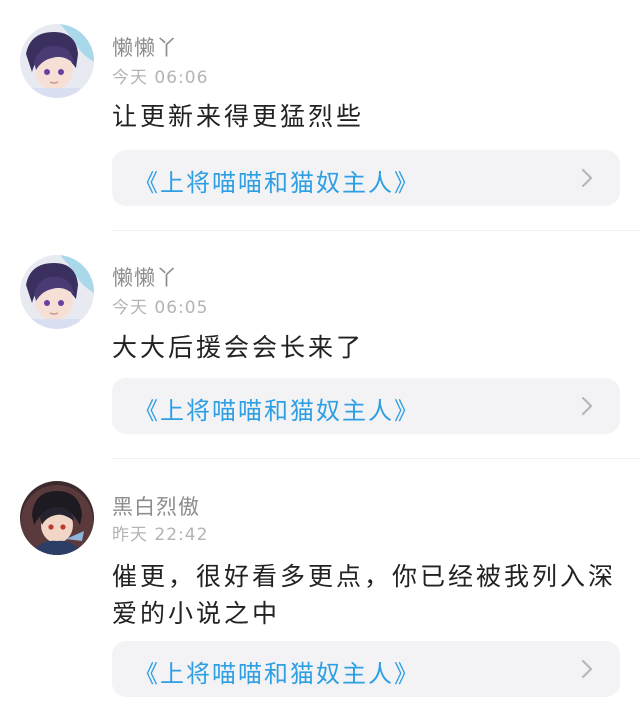 The image size is (640, 718). What do you see at coordinates (238, 116) in the screenshot?
I see `comment-text: 让更新来得更猛烈些` at bounding box center [238, 116].